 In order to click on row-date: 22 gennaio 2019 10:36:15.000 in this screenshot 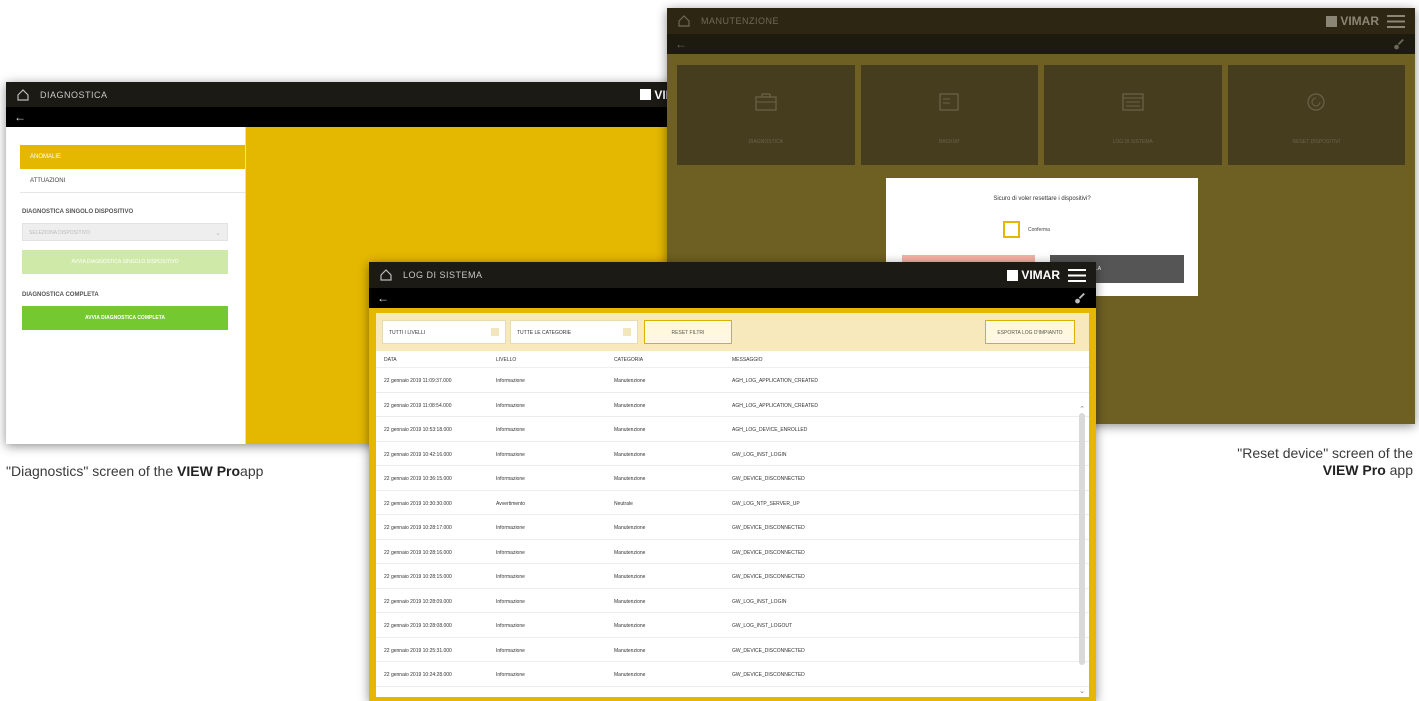, I will do `click(418, 479)`.